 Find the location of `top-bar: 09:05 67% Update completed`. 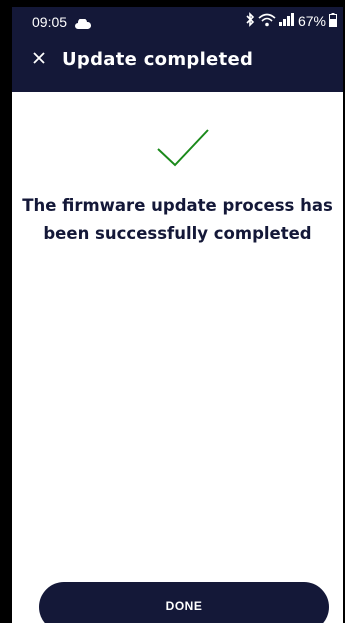

top-bar: 09:05 67% Update completed is located at coordinates (177, 49).